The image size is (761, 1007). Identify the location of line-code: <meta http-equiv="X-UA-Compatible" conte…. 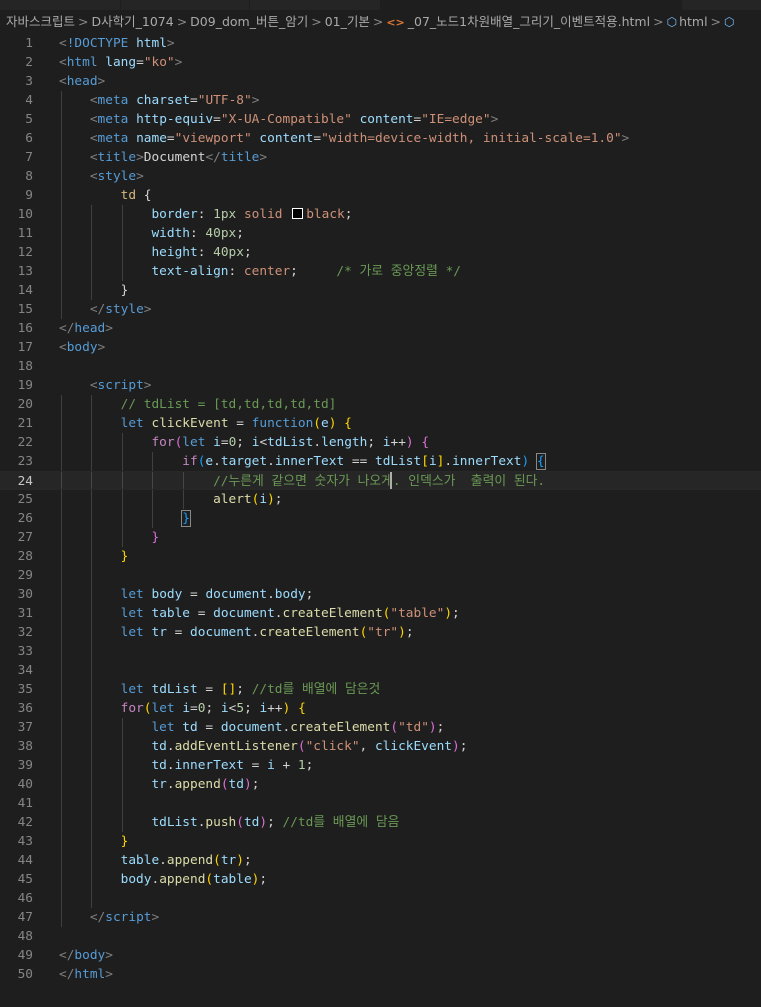
(278, 119).